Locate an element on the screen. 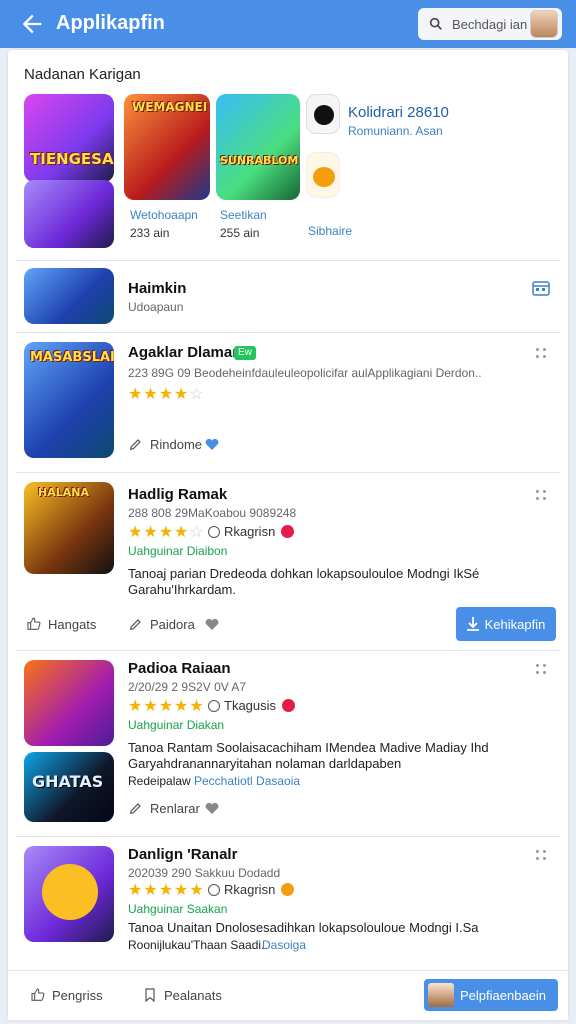  download-icon is located at coordinates (472, 624).